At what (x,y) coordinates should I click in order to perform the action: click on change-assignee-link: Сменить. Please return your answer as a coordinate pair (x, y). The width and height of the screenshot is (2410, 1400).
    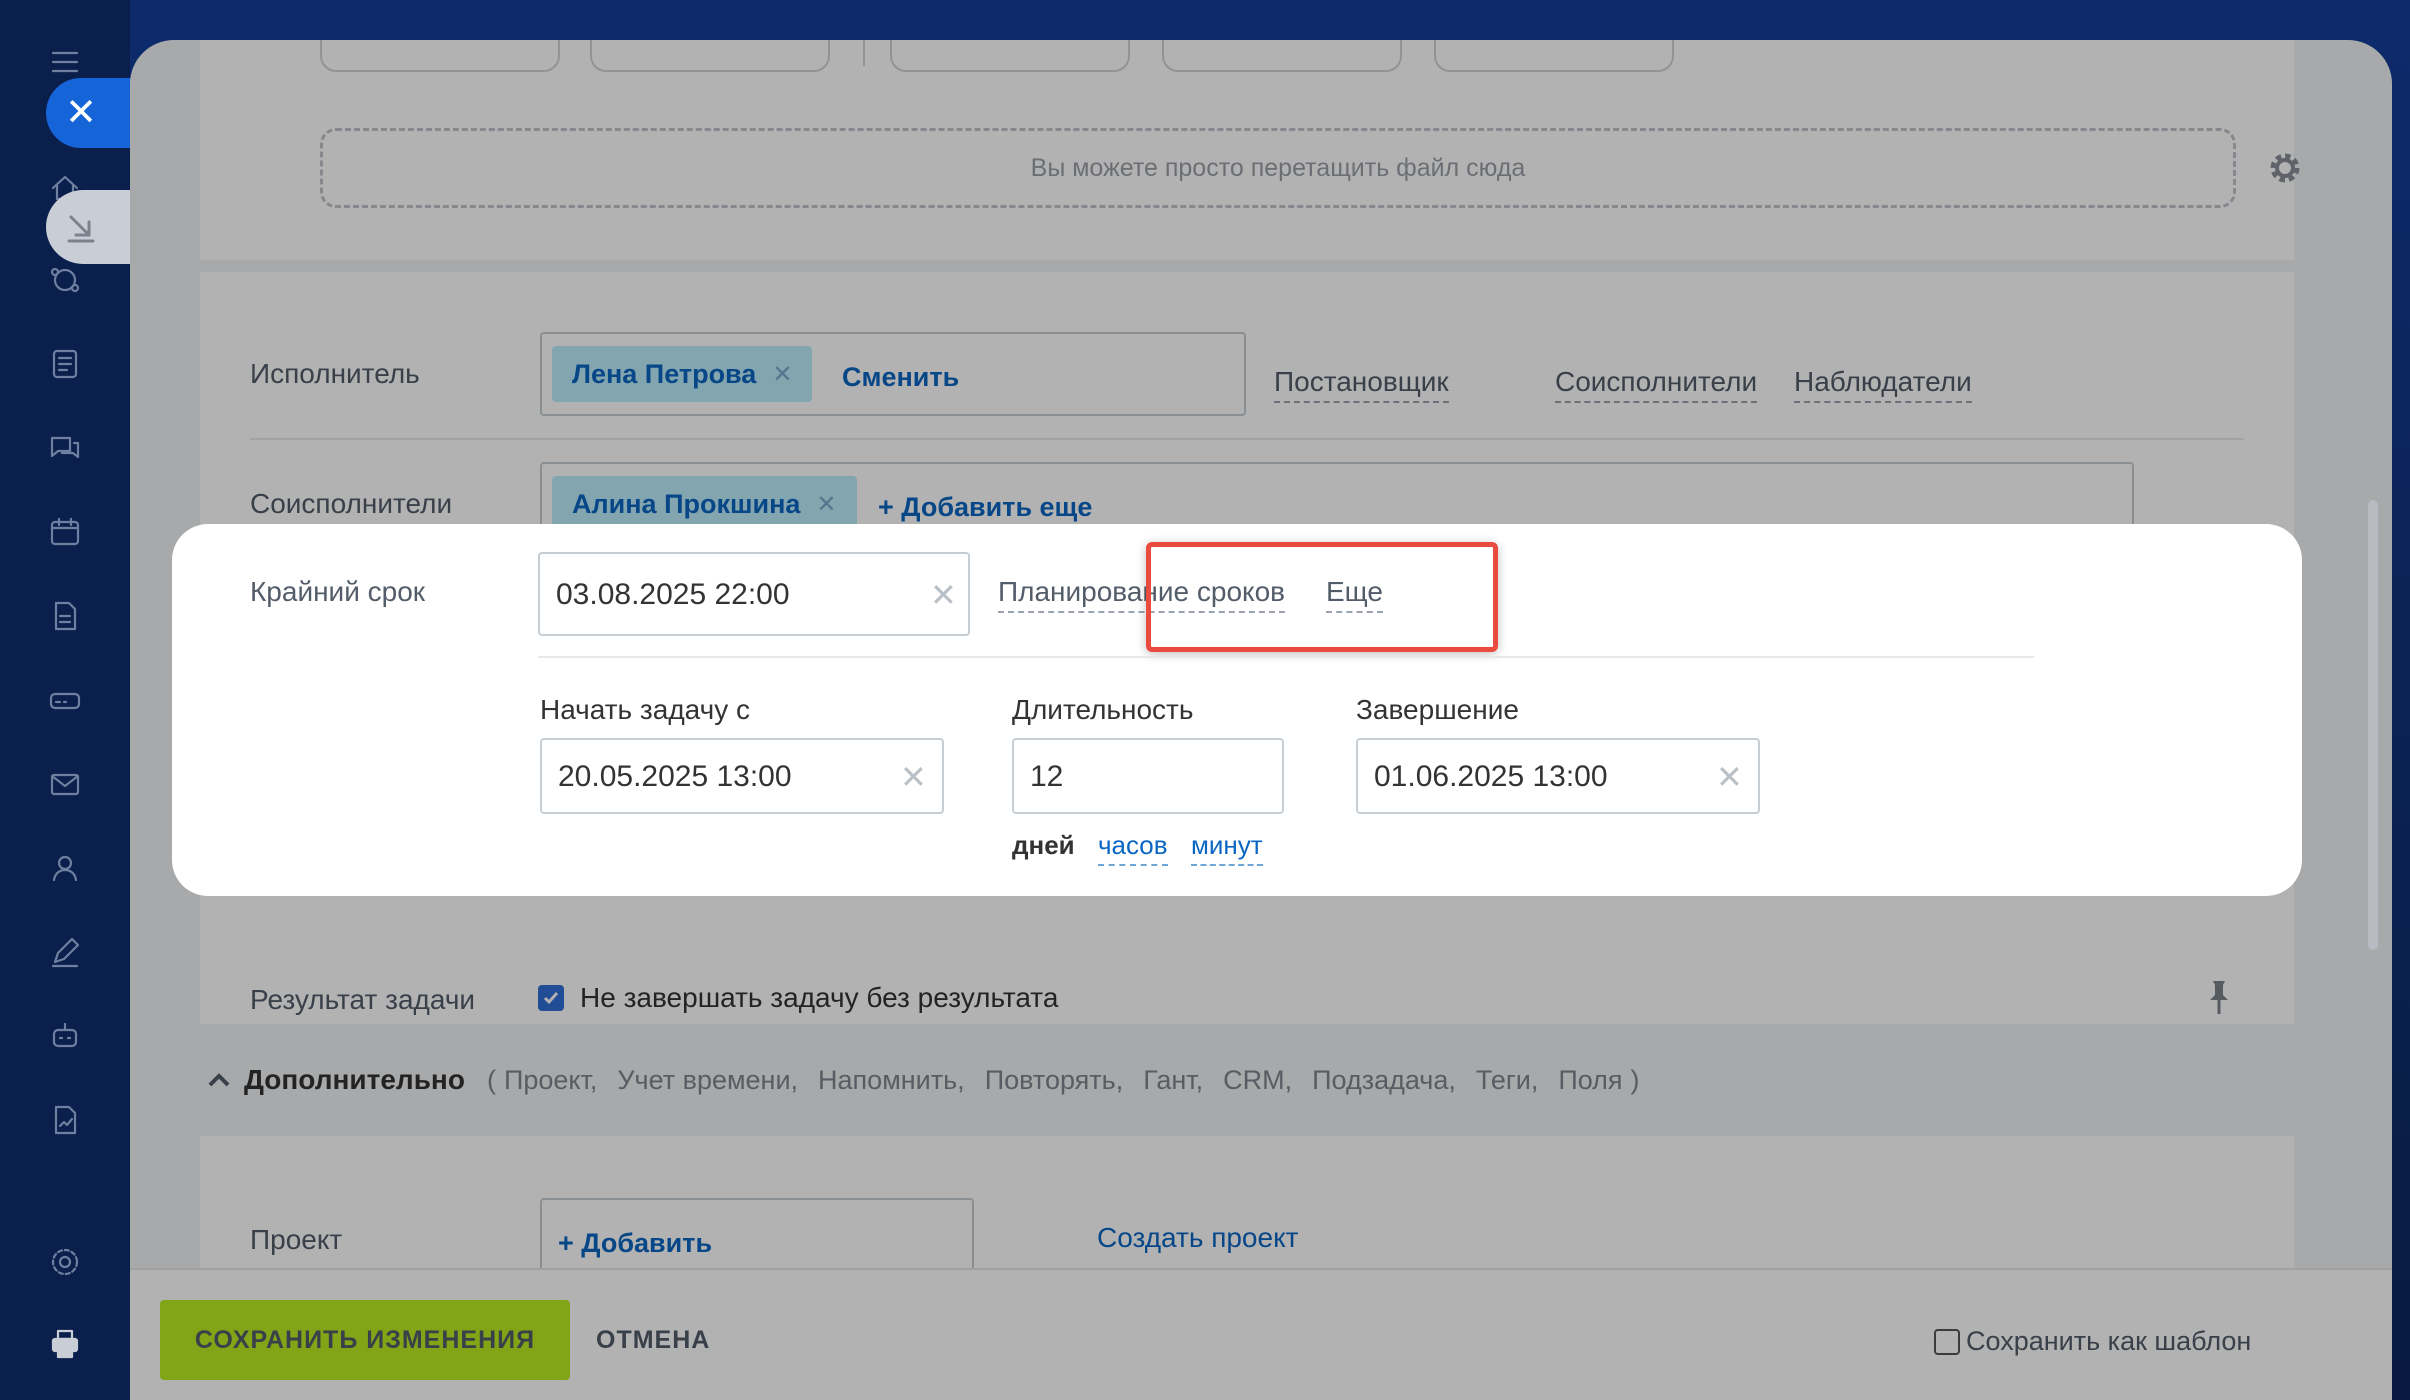
    Looking at the image, I should click on (900, 377).